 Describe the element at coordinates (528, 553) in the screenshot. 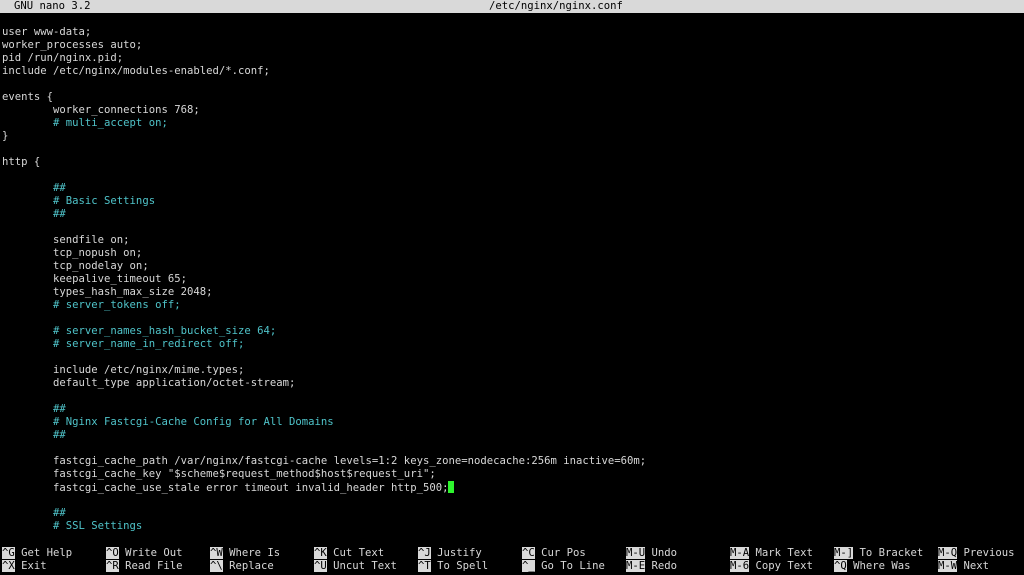

I see `shortcut-key: ^C` at that location.